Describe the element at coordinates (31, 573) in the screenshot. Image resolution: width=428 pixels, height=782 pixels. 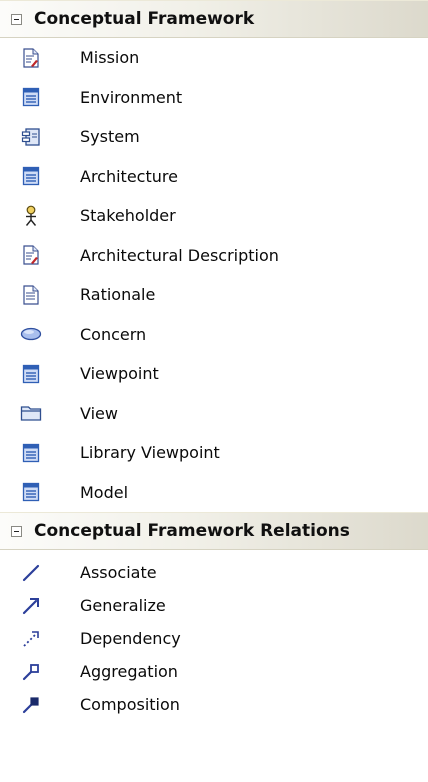
I see `associate-line-icon` at that location.